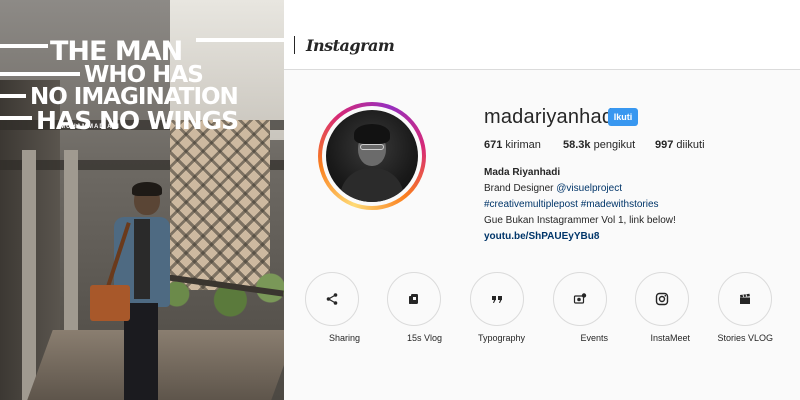 The height and width of the screenshot is (400, 800). I want to click on bio-mention-link: @visuelproject, so click(589, 188).